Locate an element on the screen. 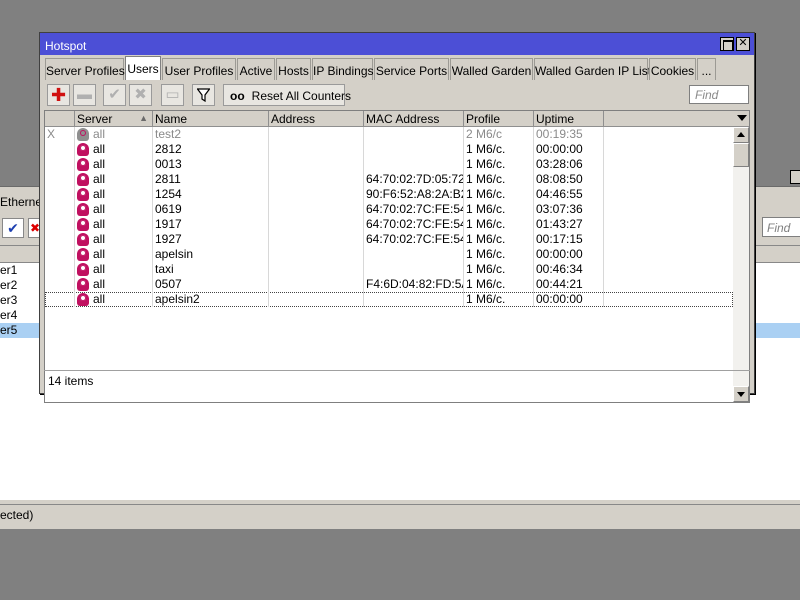 Image resolution: width=800 pixels, height=600 pixels. column-menu-icon is located at coordinates (742, 118).